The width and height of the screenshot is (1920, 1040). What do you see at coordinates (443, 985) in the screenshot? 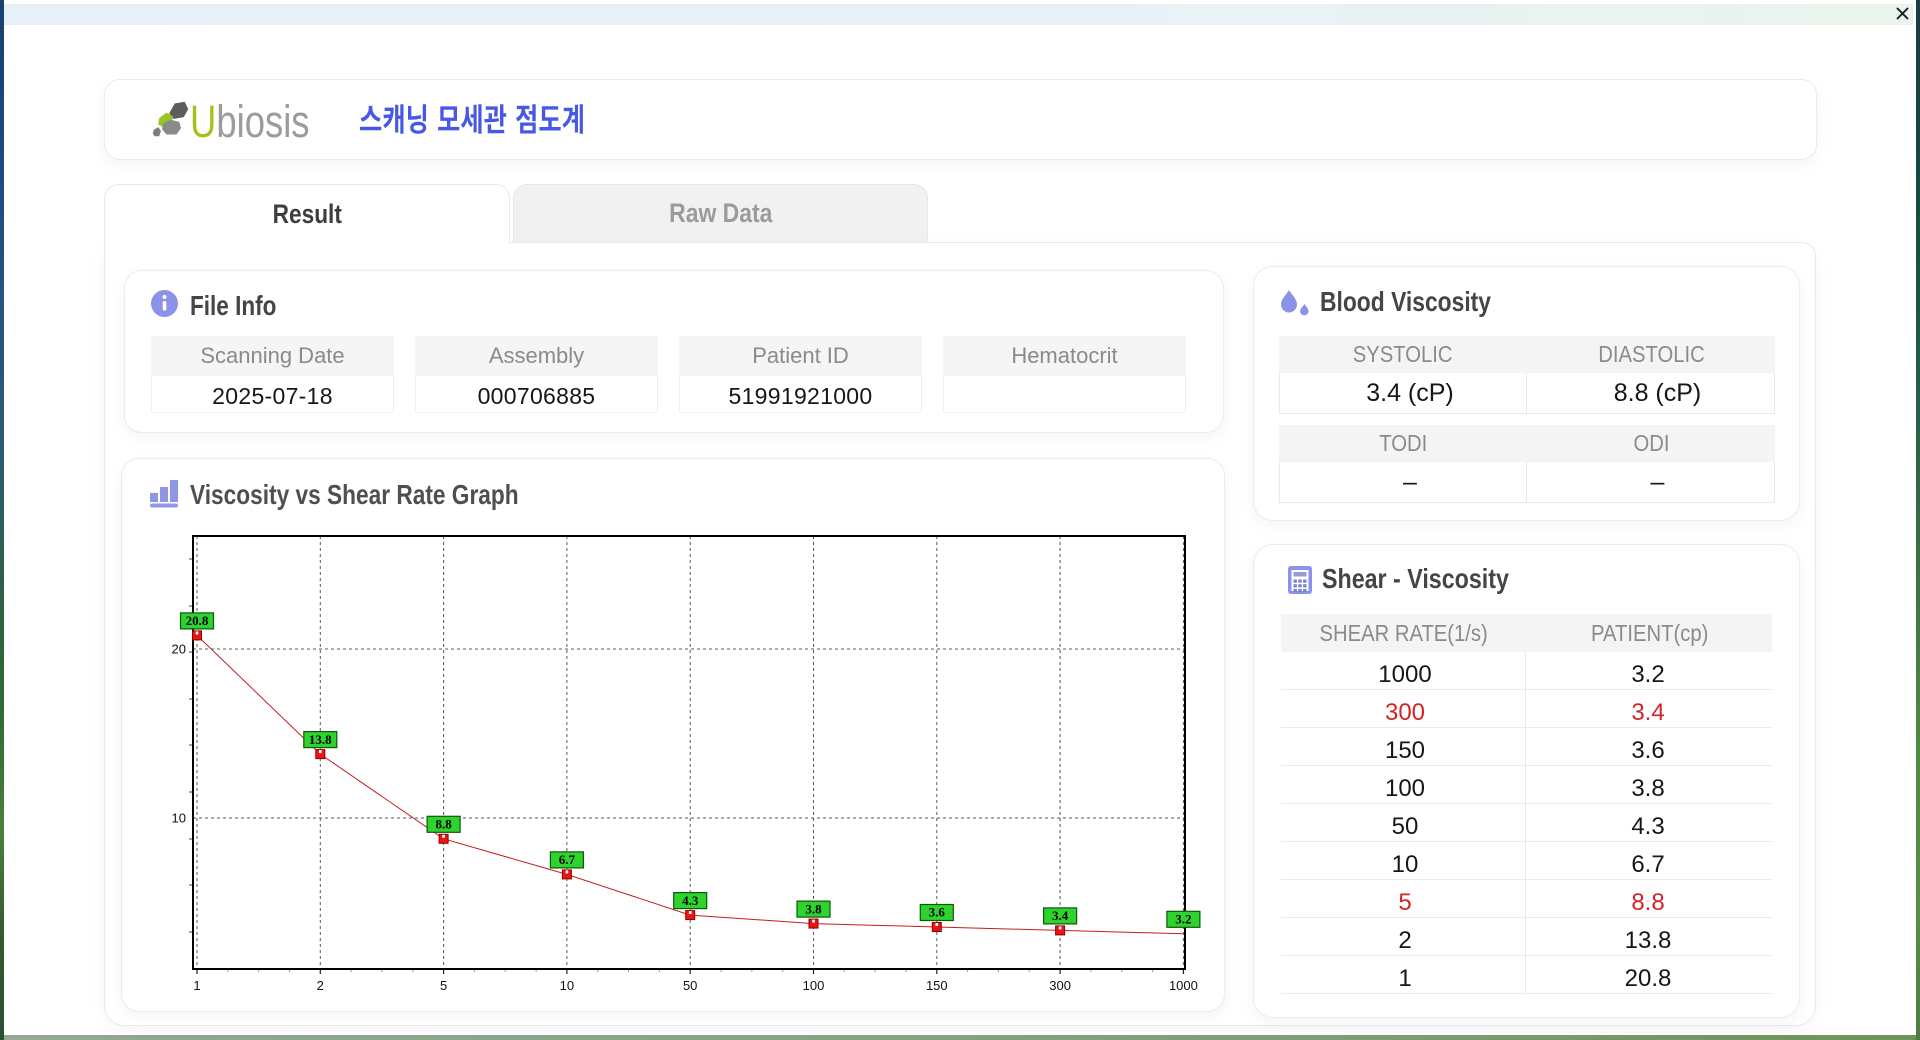
I see `svg-text: 5` at bounding box center [443, 985].